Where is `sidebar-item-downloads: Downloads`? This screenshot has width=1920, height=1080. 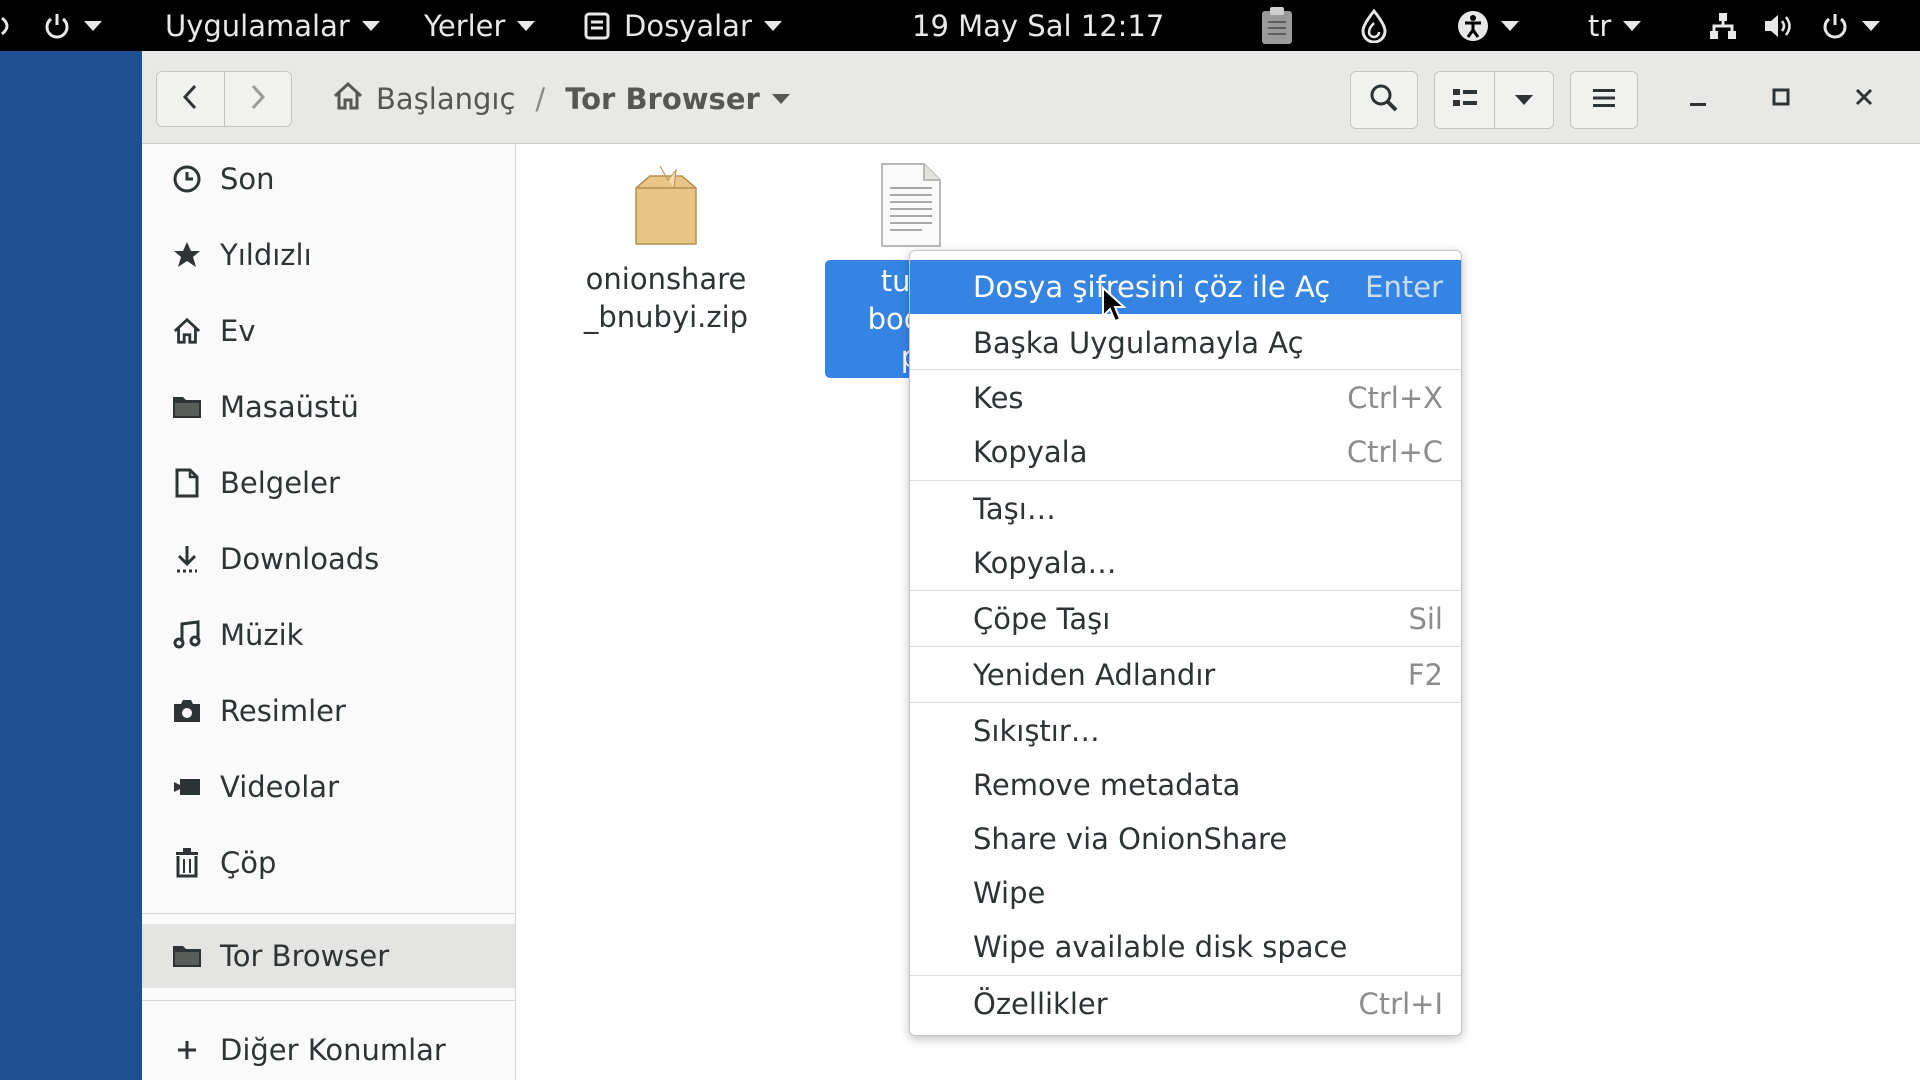 sidebar-item-downloads: Downloads is located at coordinates (328, 559).